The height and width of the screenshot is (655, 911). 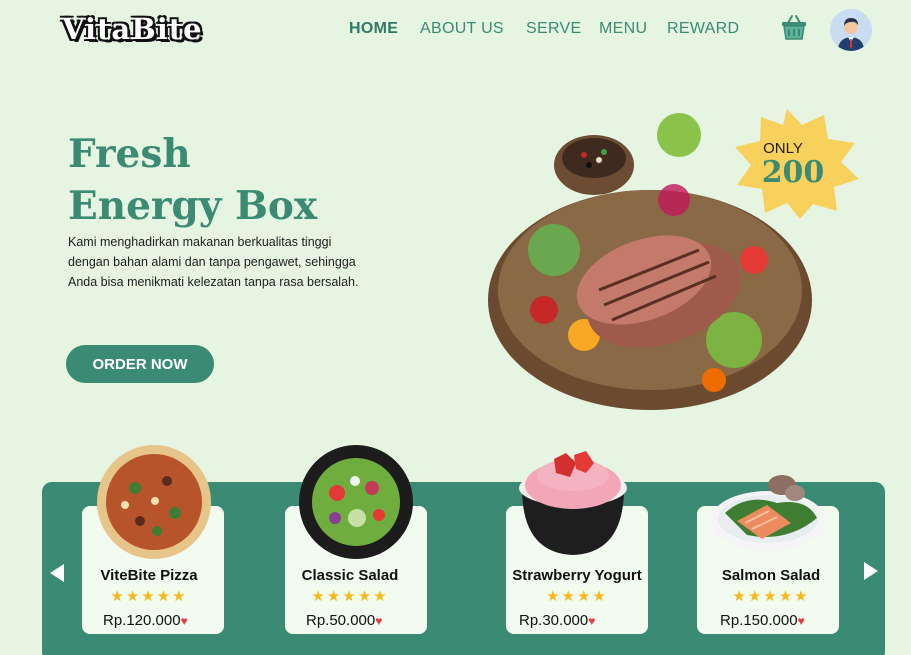 I want to click on pizza-image, so click(x=154, y=502).